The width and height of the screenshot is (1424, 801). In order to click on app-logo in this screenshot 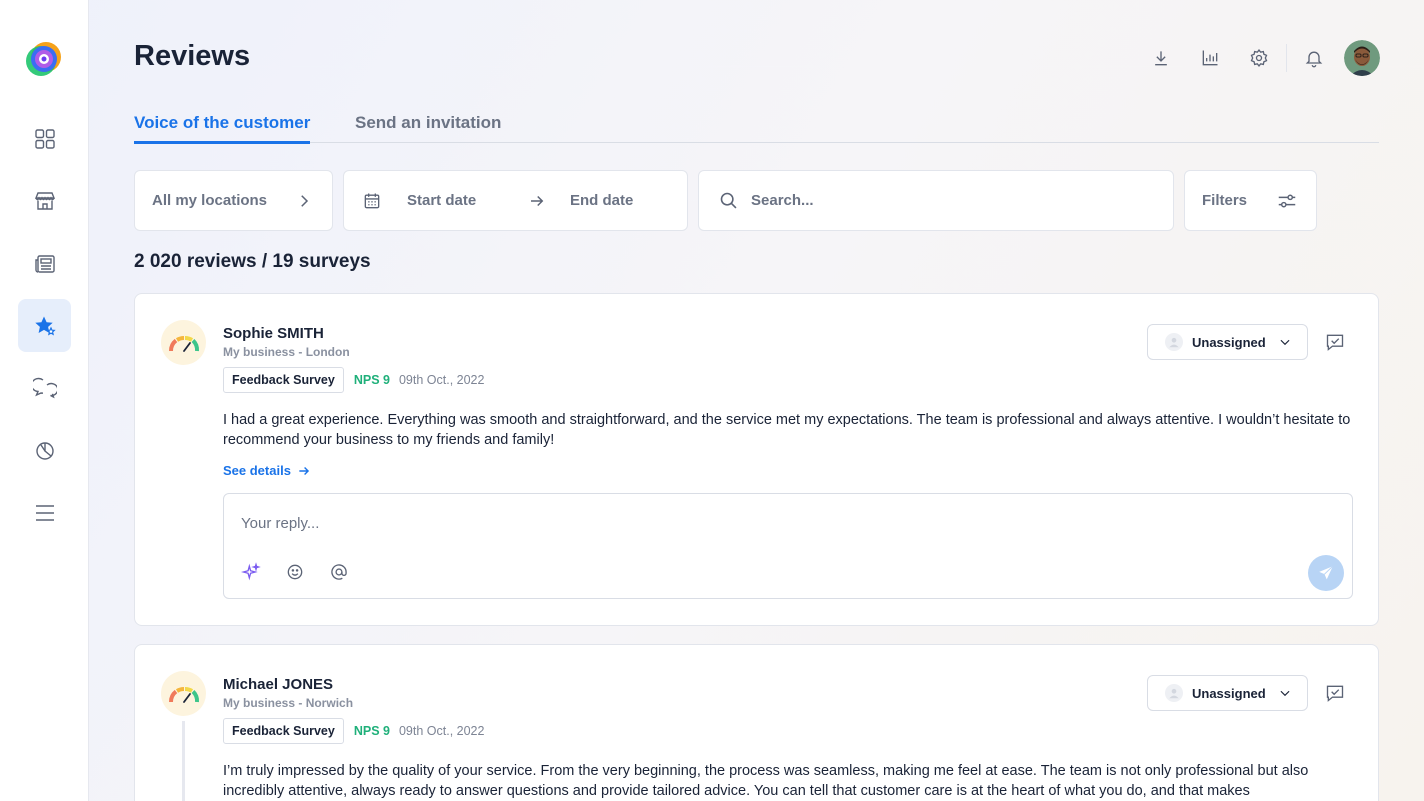, I will do `click(44, 59)`.